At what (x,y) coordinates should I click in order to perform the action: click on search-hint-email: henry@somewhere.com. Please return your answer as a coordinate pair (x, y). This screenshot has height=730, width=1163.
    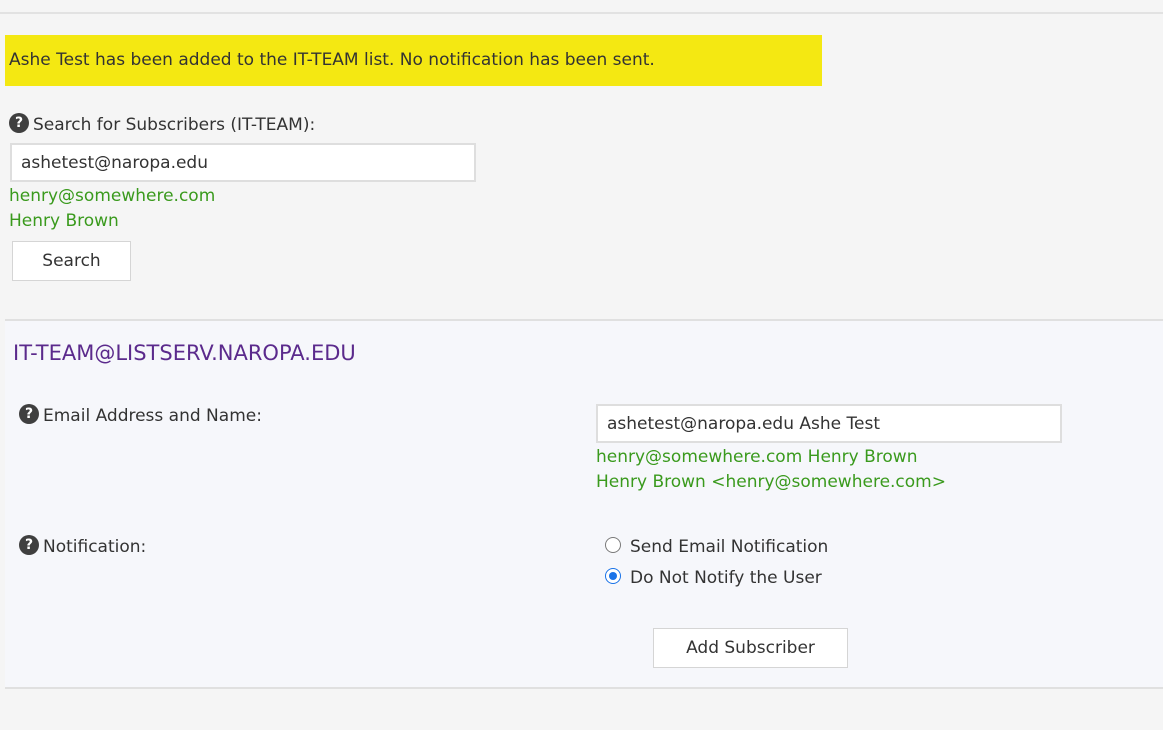
    Looking at the image, I should click on (112, 196).